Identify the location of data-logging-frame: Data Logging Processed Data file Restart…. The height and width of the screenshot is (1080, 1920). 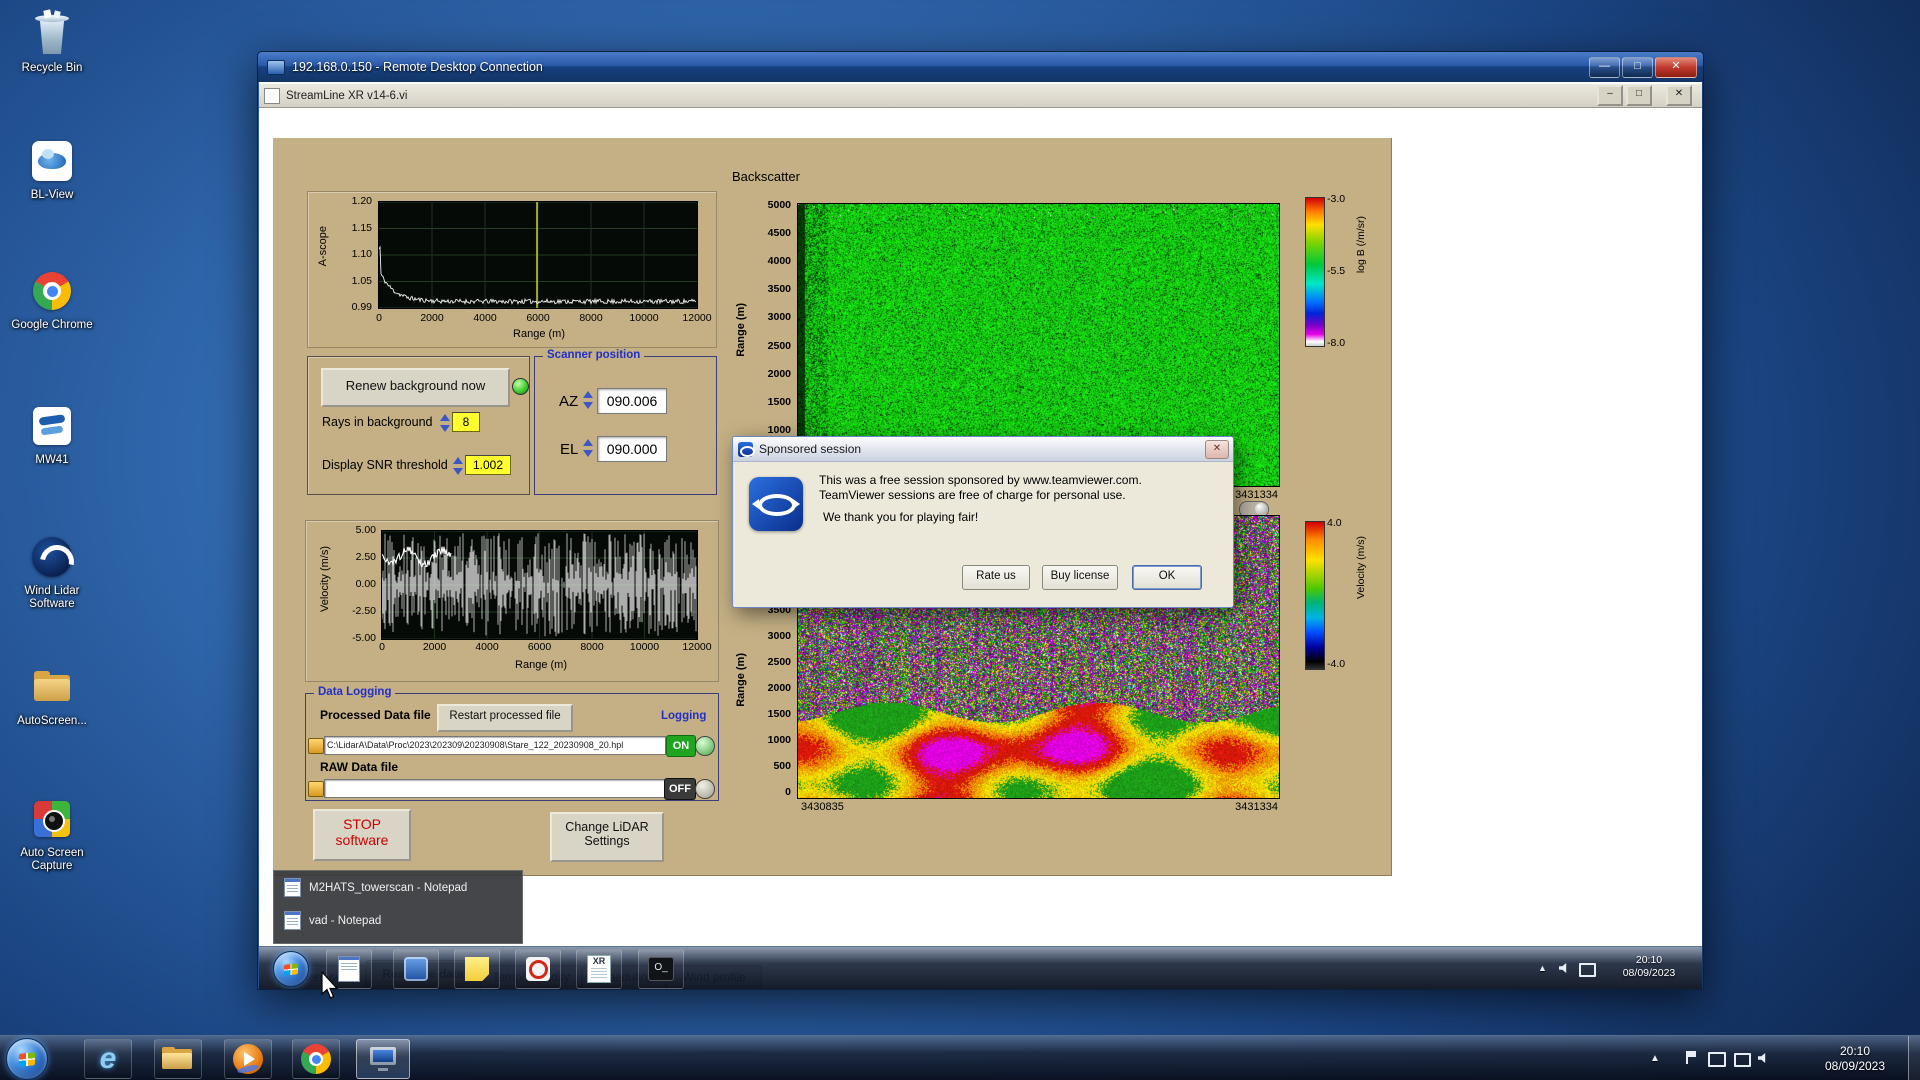
(512, 743).